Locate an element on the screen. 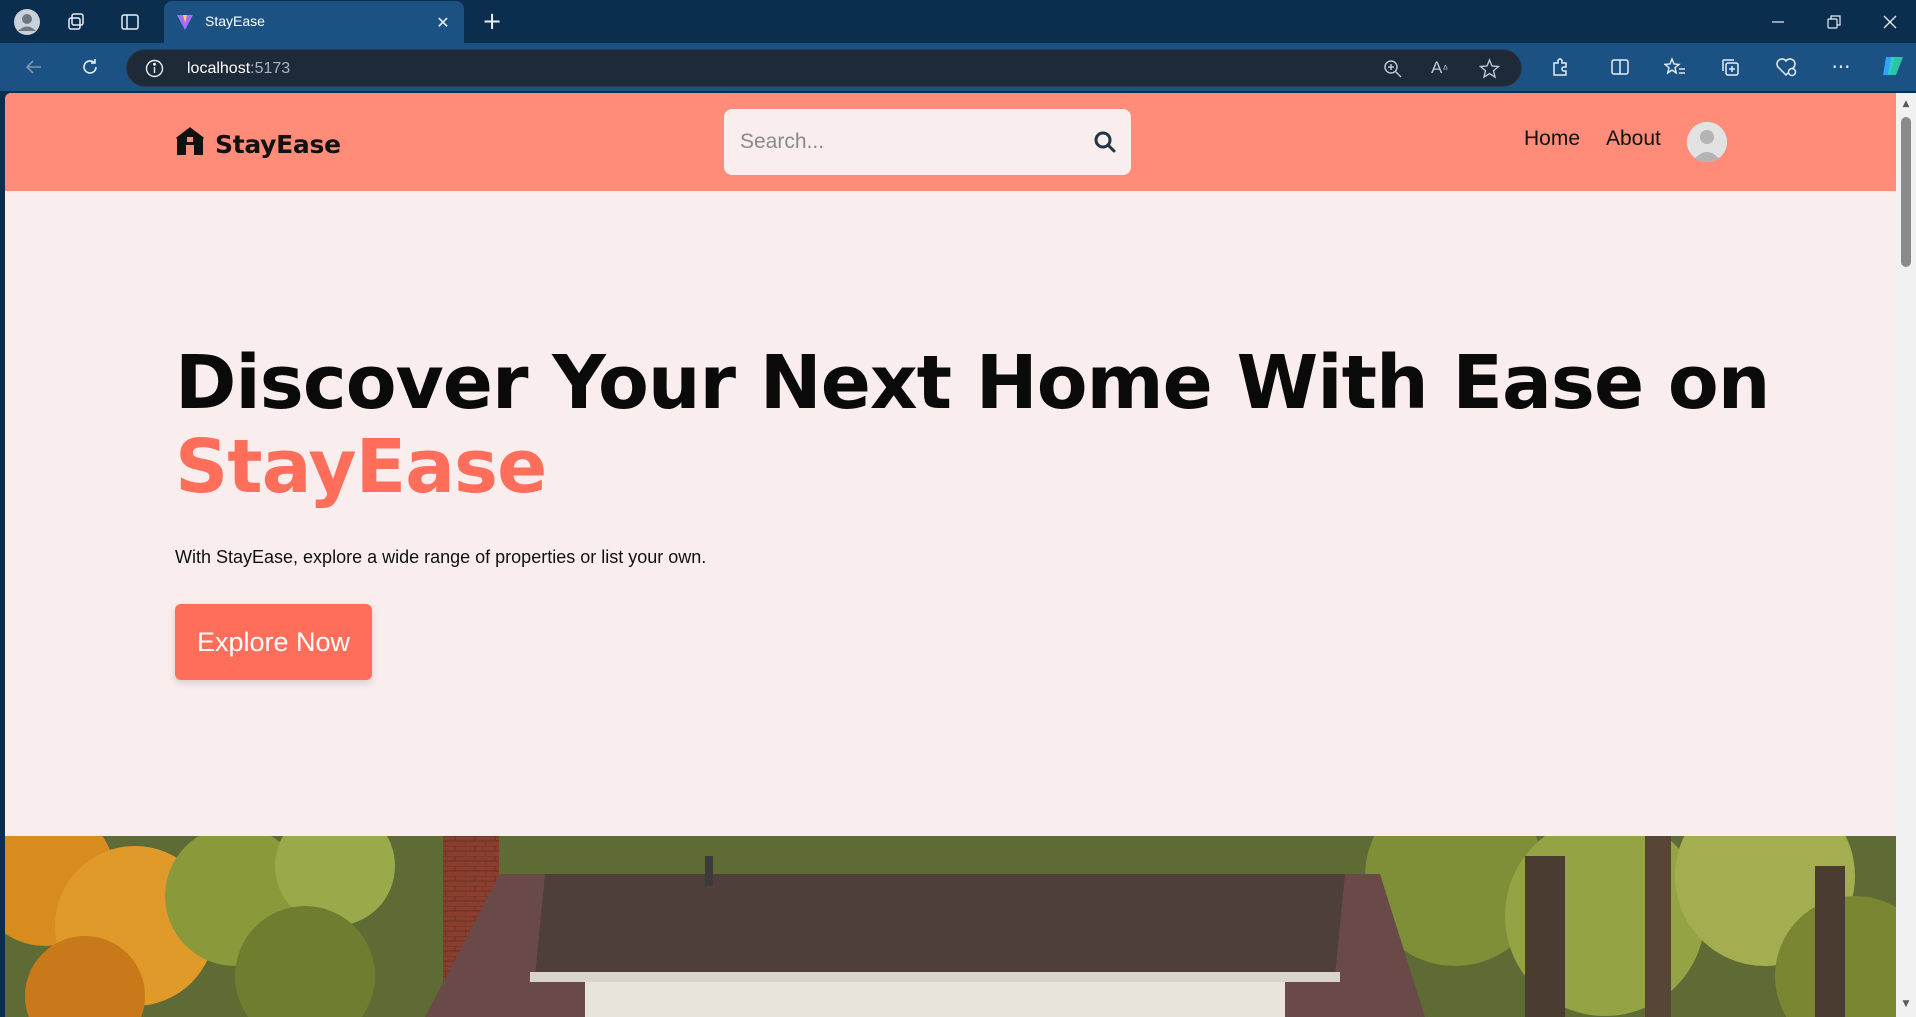  extensions-icon is located at coordinates (1560, 67).